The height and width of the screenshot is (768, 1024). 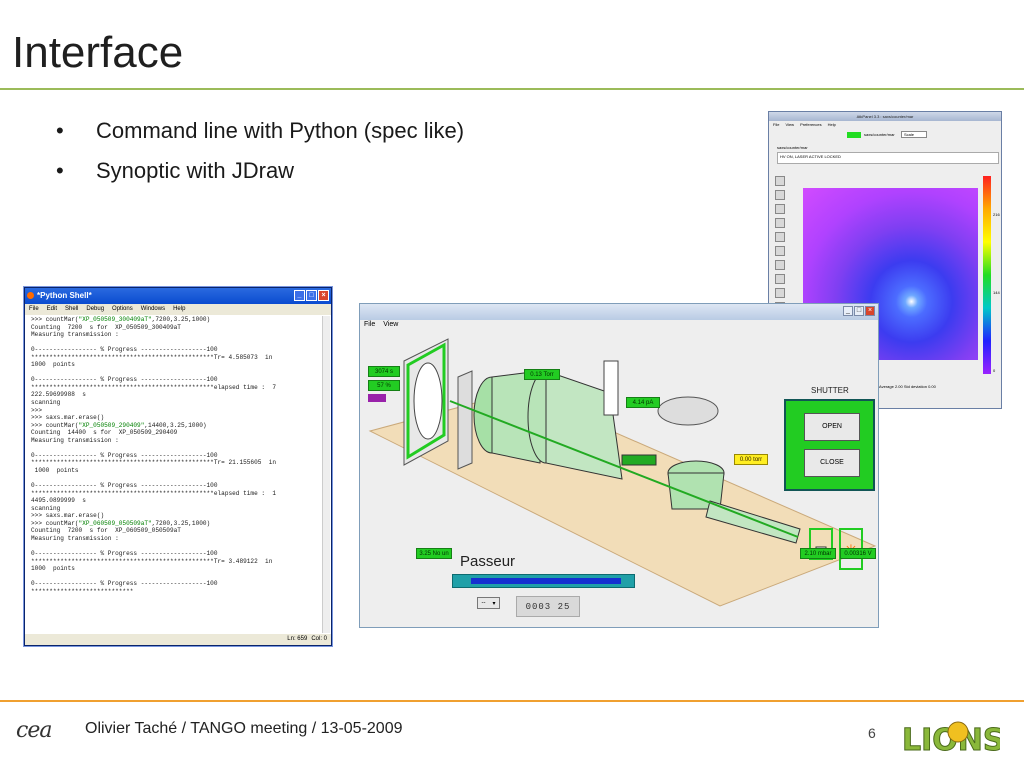 What do you see at coordinates (780, 265) in the screenshot?
I see `print-icon` at bounding box center [780, 265].